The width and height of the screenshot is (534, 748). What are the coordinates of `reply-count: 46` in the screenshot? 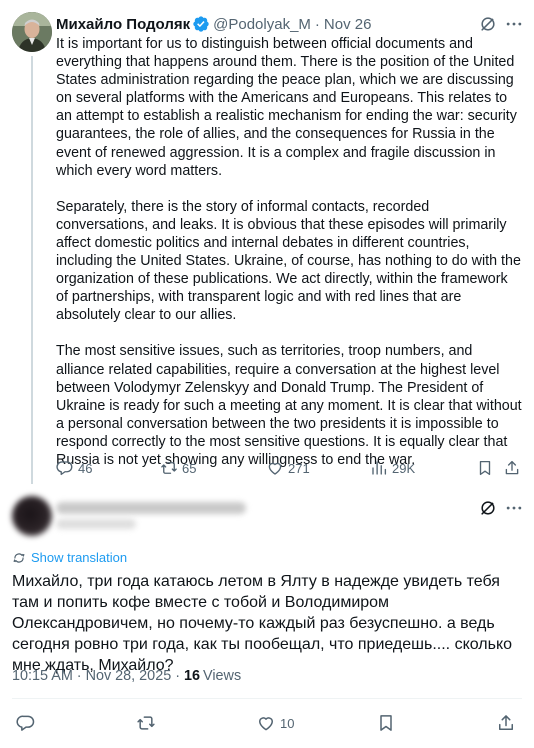 It's located at (85, 468).